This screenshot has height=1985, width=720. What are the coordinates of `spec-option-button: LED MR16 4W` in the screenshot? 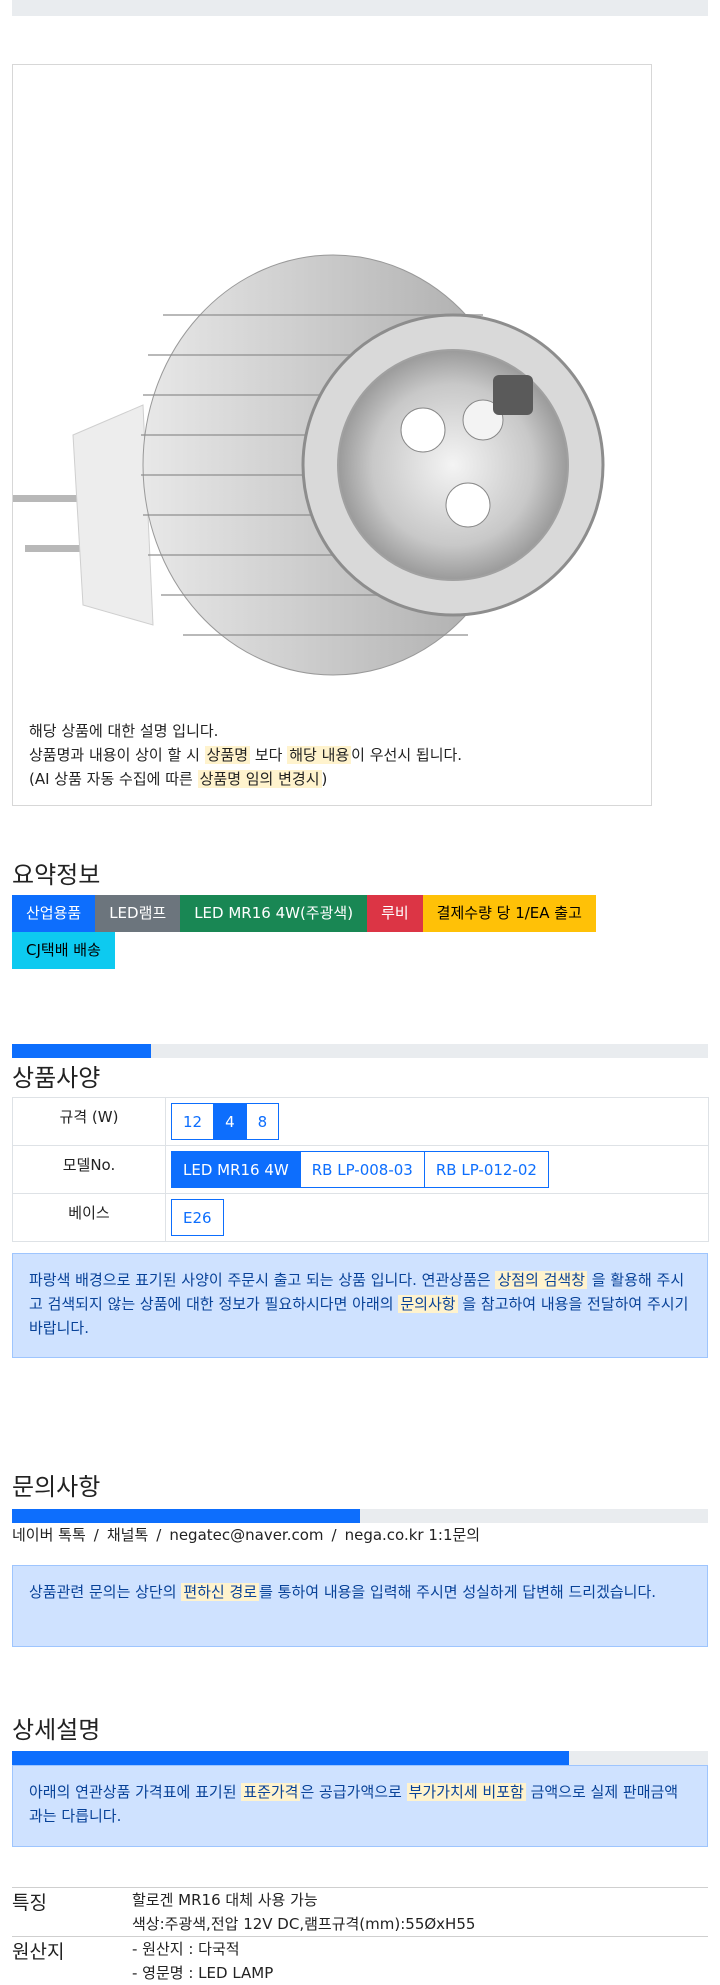 It's located at (236, 1169).